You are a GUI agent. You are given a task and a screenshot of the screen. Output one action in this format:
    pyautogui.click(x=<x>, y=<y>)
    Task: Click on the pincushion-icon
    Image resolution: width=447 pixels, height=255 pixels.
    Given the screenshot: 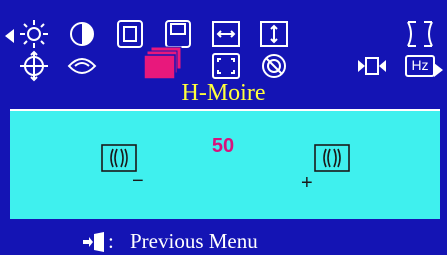 What is the action you would take?
    pyautogui.click(x=420, y=34)
    